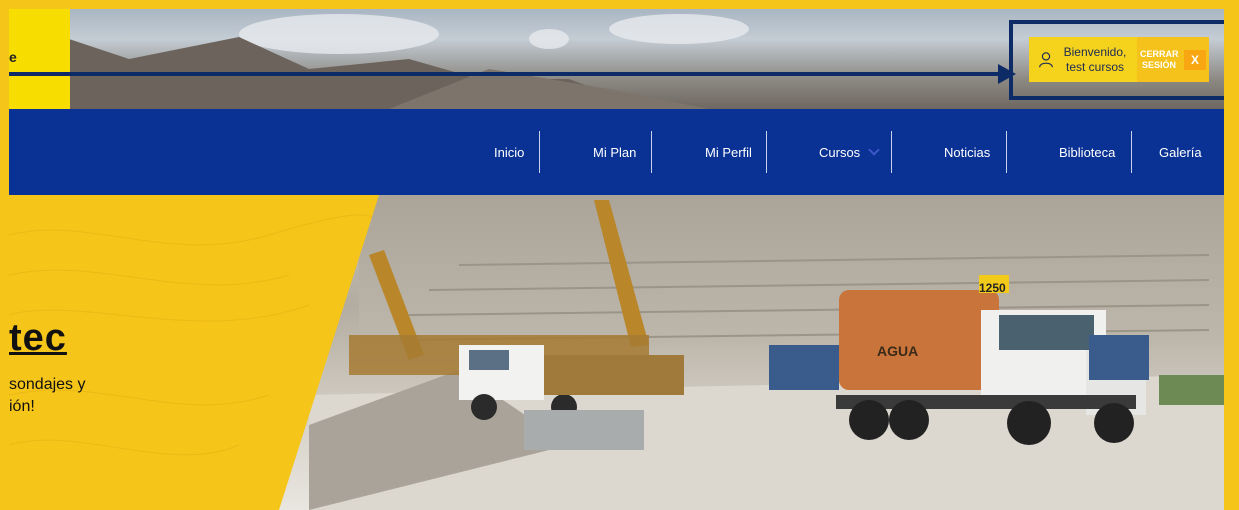 The width and height of the screenshot is (1239, 510). I want to click on nav-label: Biblioteca, so click(1087, 152).